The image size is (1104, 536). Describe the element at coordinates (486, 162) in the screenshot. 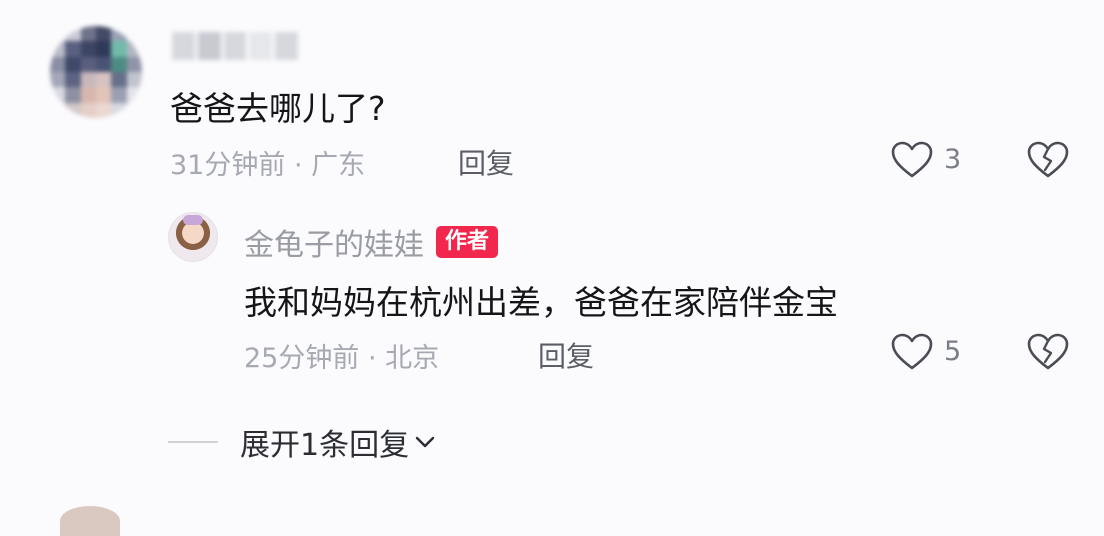

I see `comment-reply-button: 回复` at that location.